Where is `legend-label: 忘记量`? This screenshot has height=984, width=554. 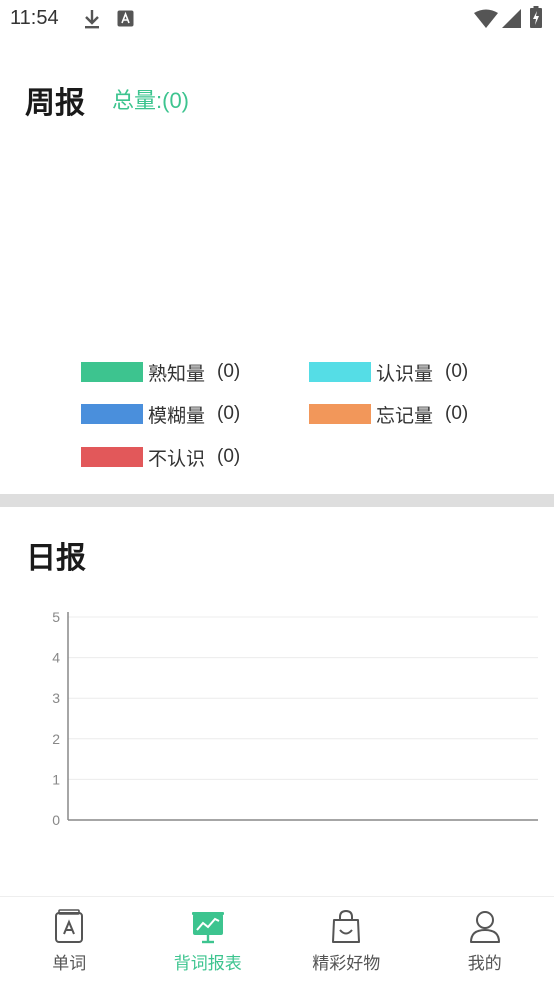 legend-label: 忘记量 is located at coordinates (405, 415).